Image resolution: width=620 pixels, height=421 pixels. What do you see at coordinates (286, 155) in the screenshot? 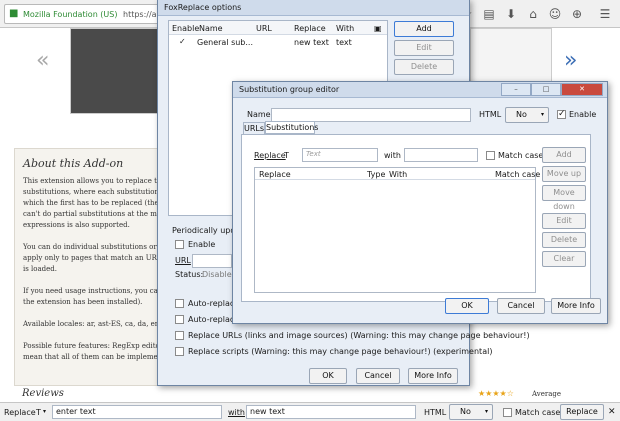
I see `replace-type: T` at bounding box center [286, 155].